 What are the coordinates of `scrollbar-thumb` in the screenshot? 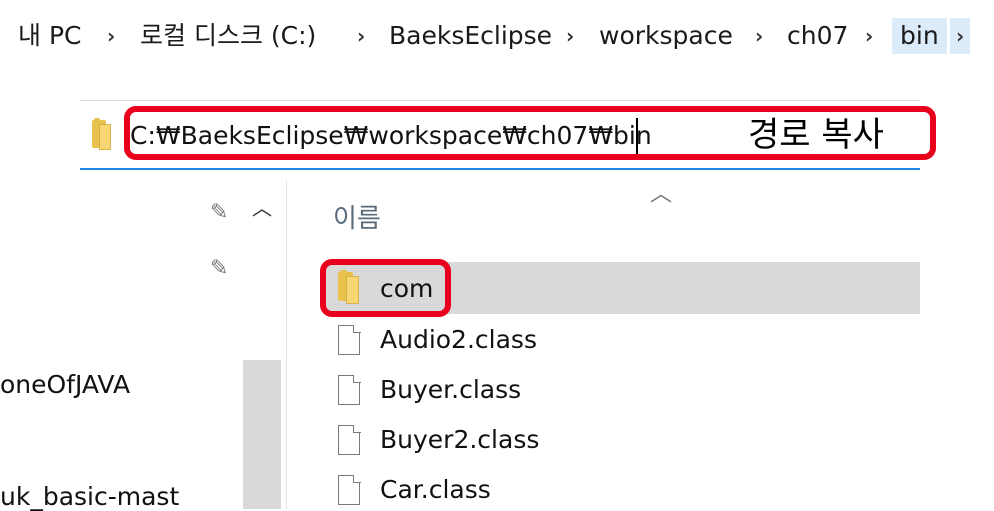 It's located at (262, 434).